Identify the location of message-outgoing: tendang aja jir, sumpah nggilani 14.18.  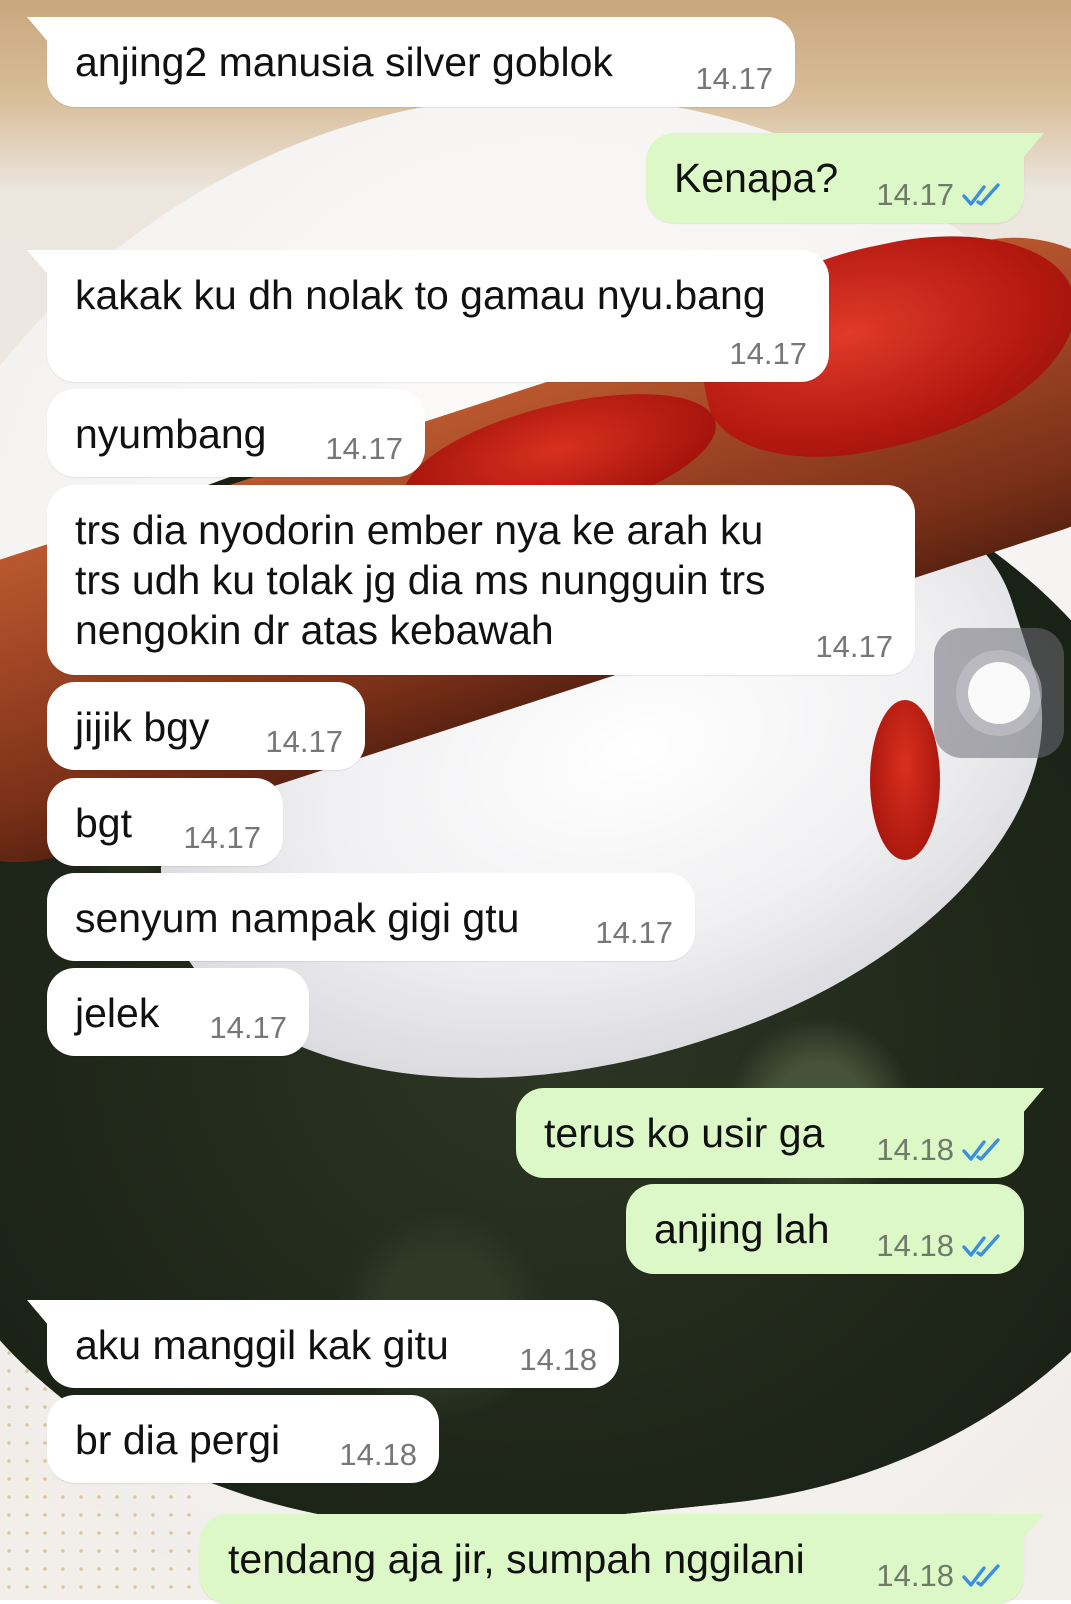
(622, 1559).